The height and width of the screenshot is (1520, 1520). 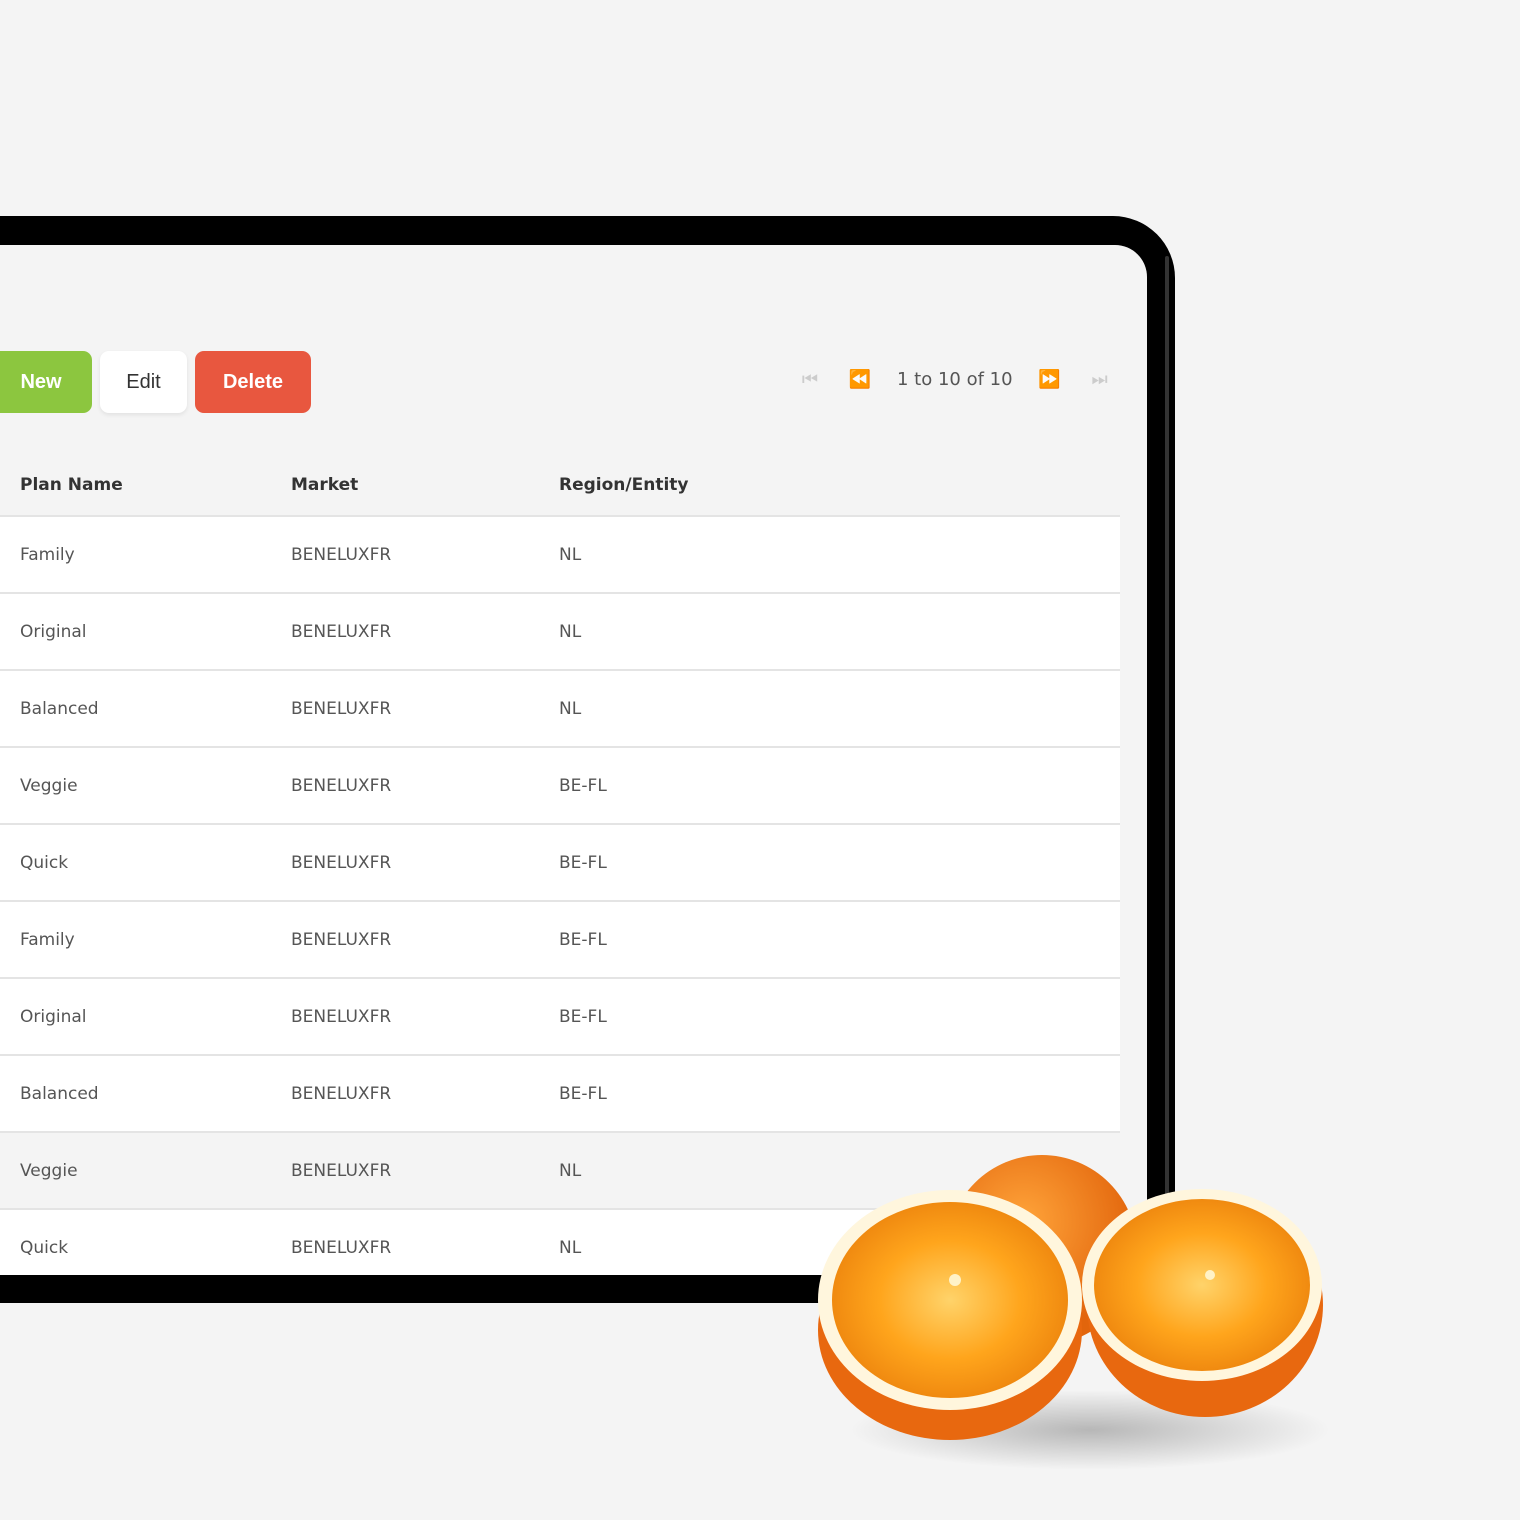 I want to click on table-row: Family BENELUXFR BE-FL, so click(x=560, y=940).